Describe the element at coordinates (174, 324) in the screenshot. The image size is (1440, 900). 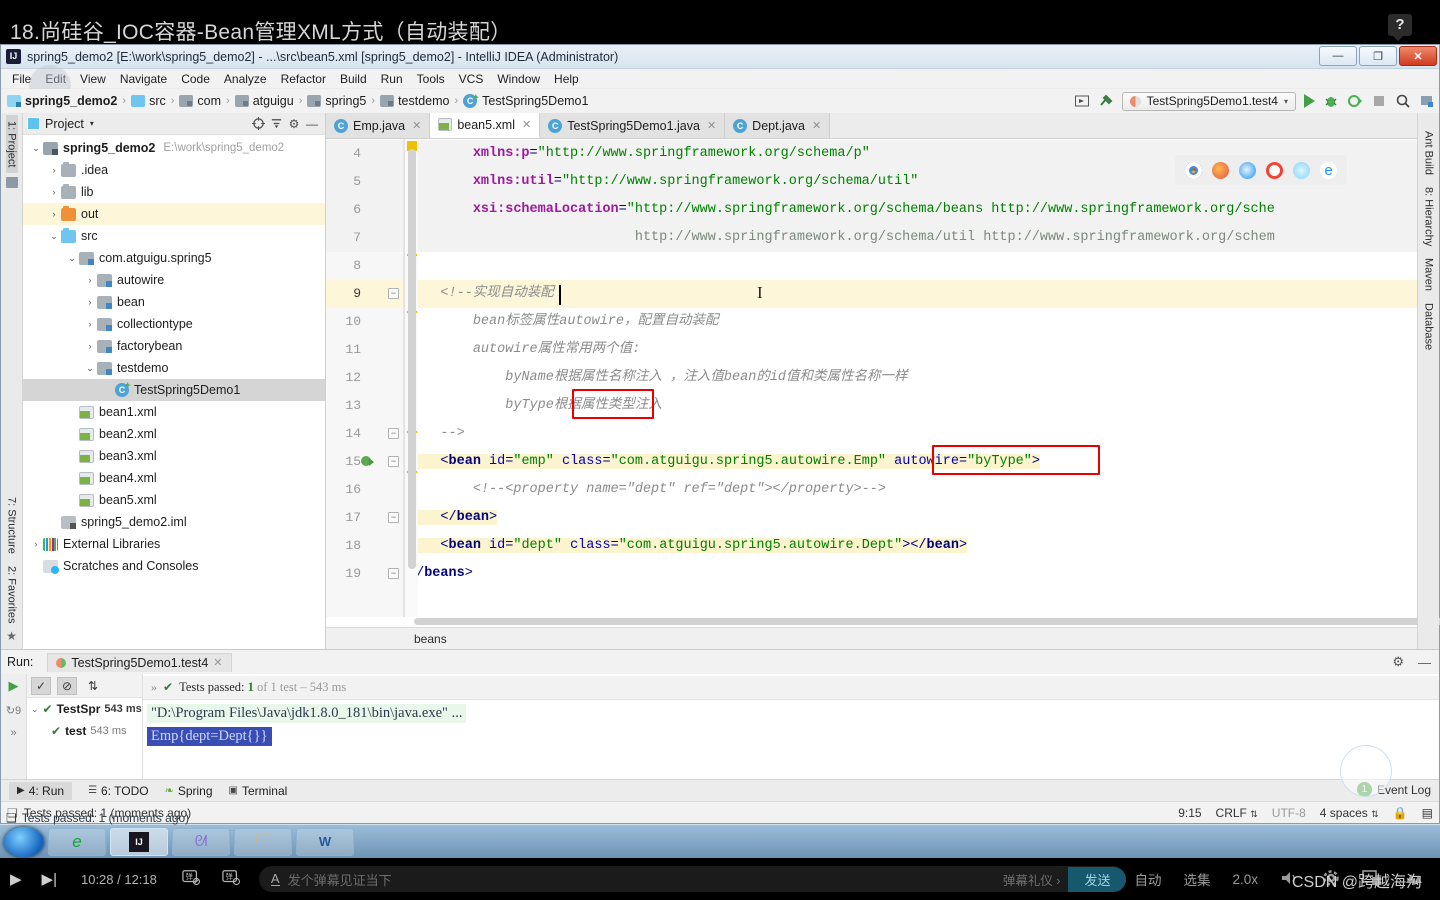
I see `tree-node-collectiontype: › collectiontype` at that location.